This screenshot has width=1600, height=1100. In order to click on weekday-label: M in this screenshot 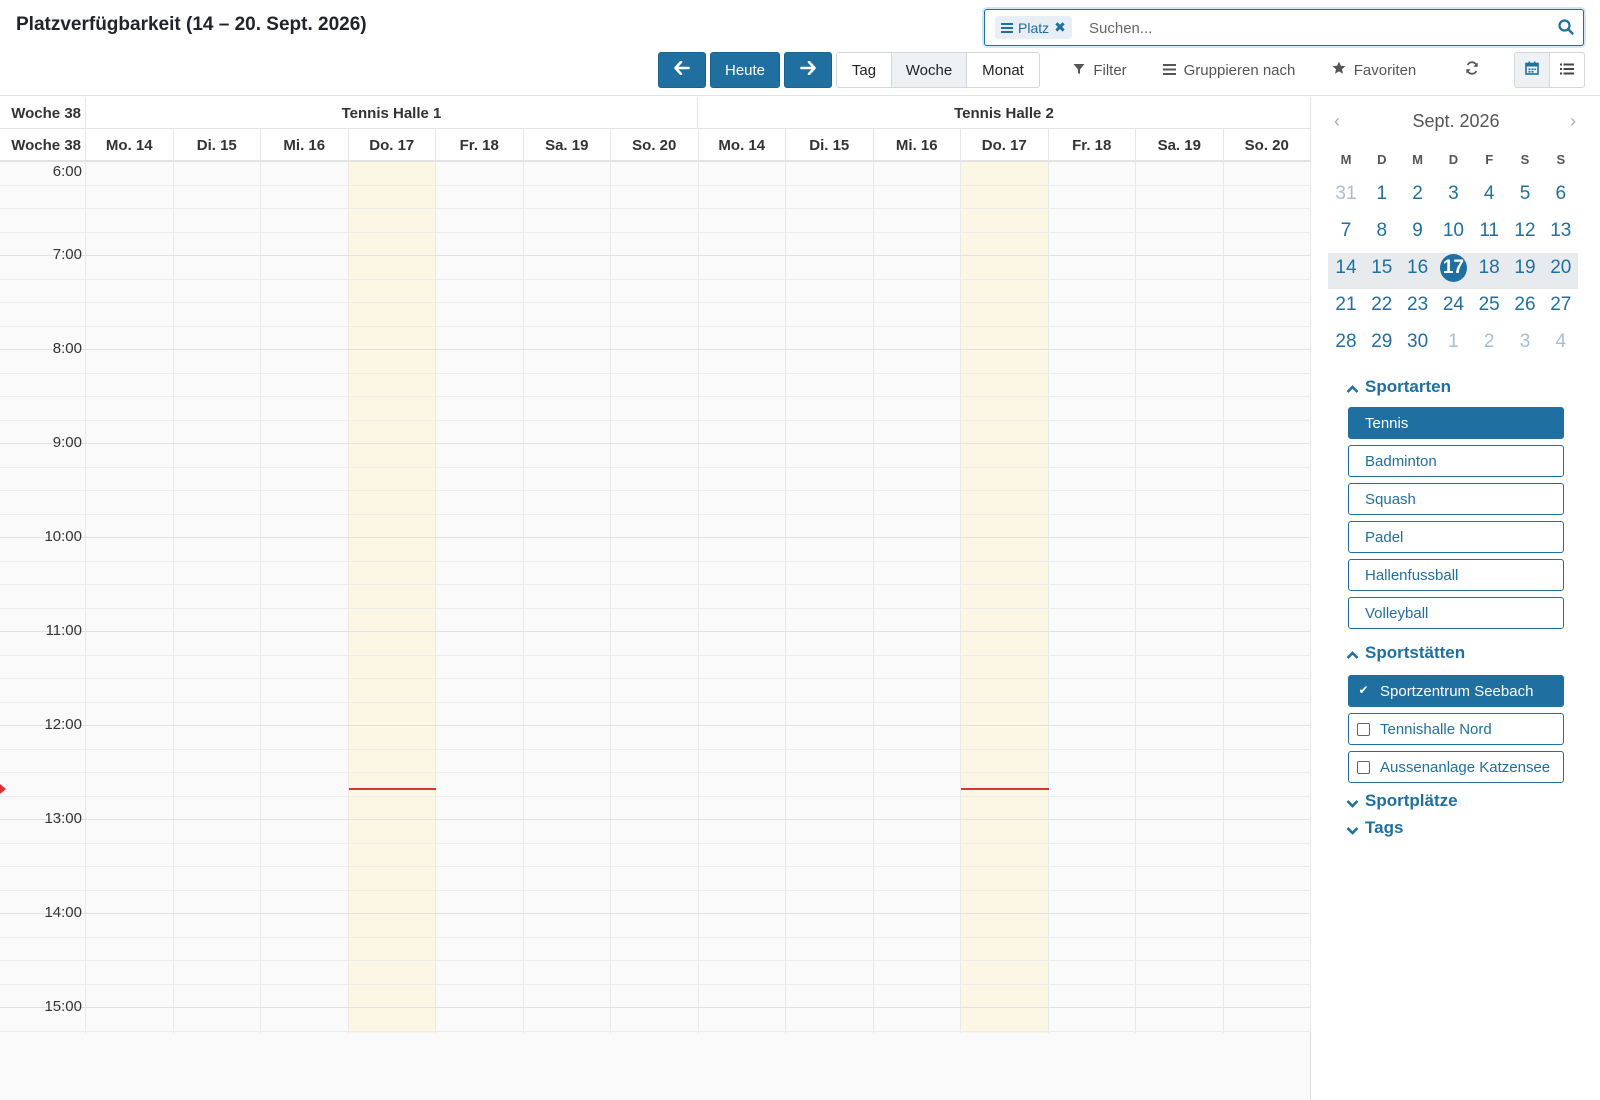, I will do `click(1418, 159)`.